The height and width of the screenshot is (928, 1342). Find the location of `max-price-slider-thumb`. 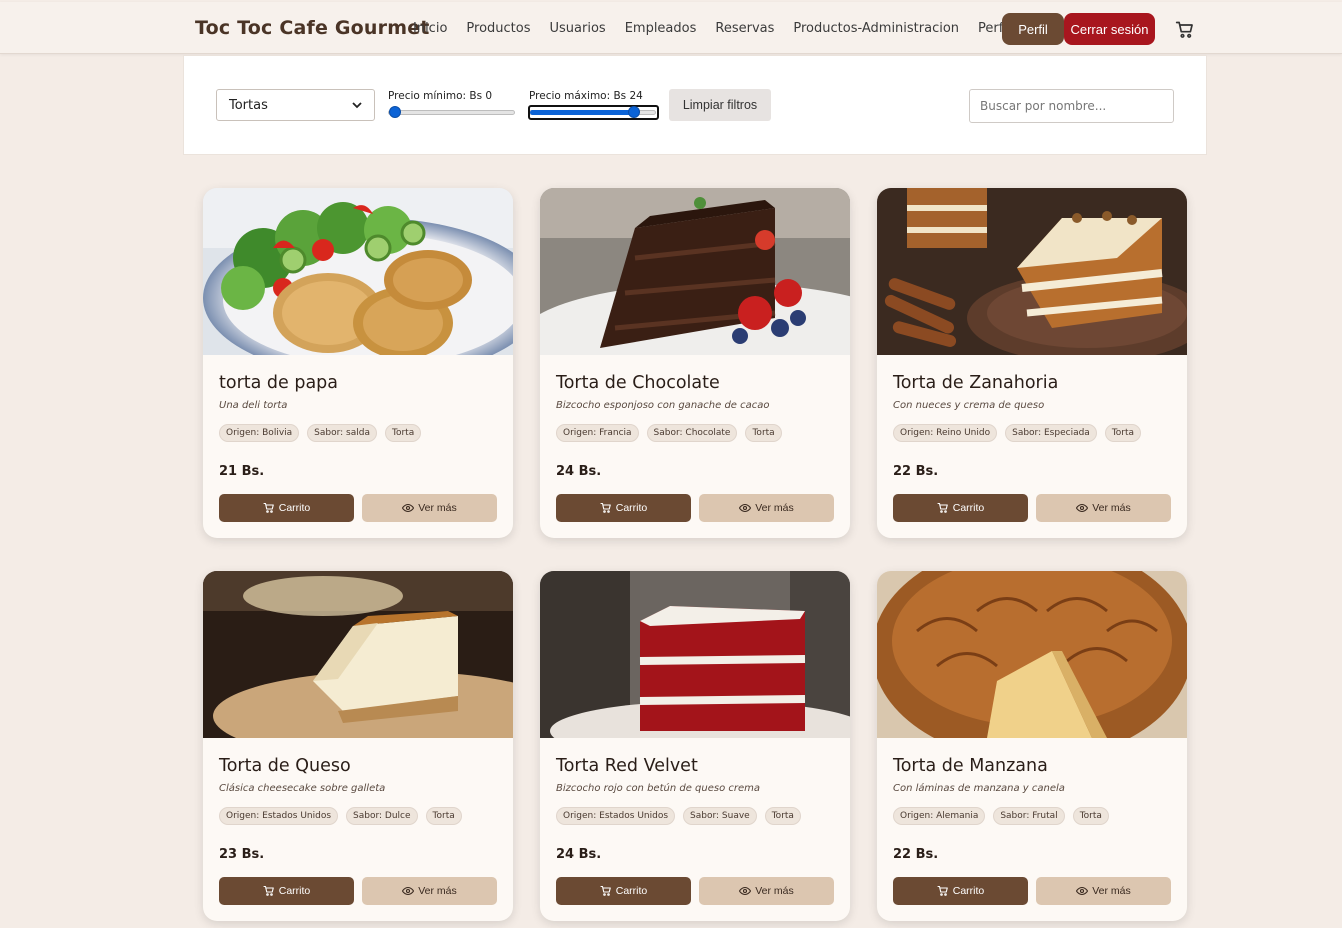

max-price-slider-thumb is located at coordinates (633, 112).